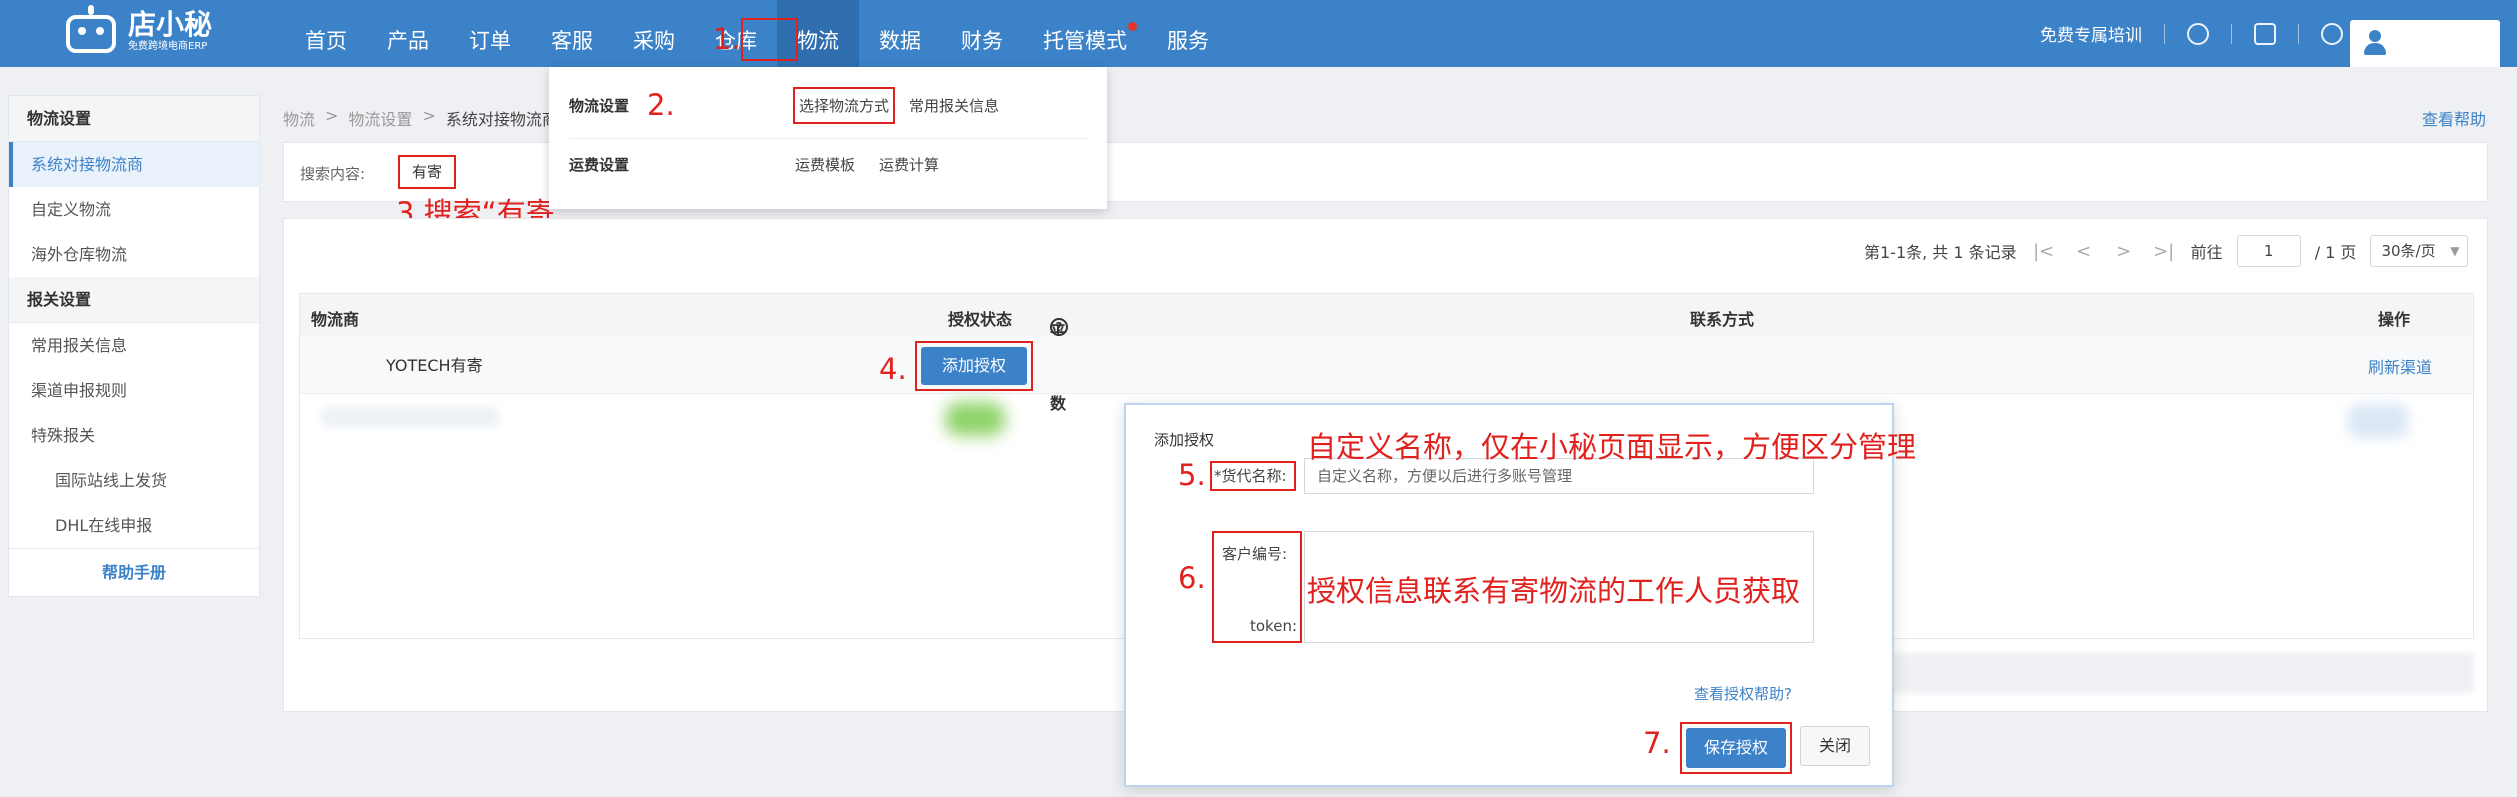 The image size is (2517, 797). I want to click on carrier-name: YOTECH有寄, so click(434, 365).